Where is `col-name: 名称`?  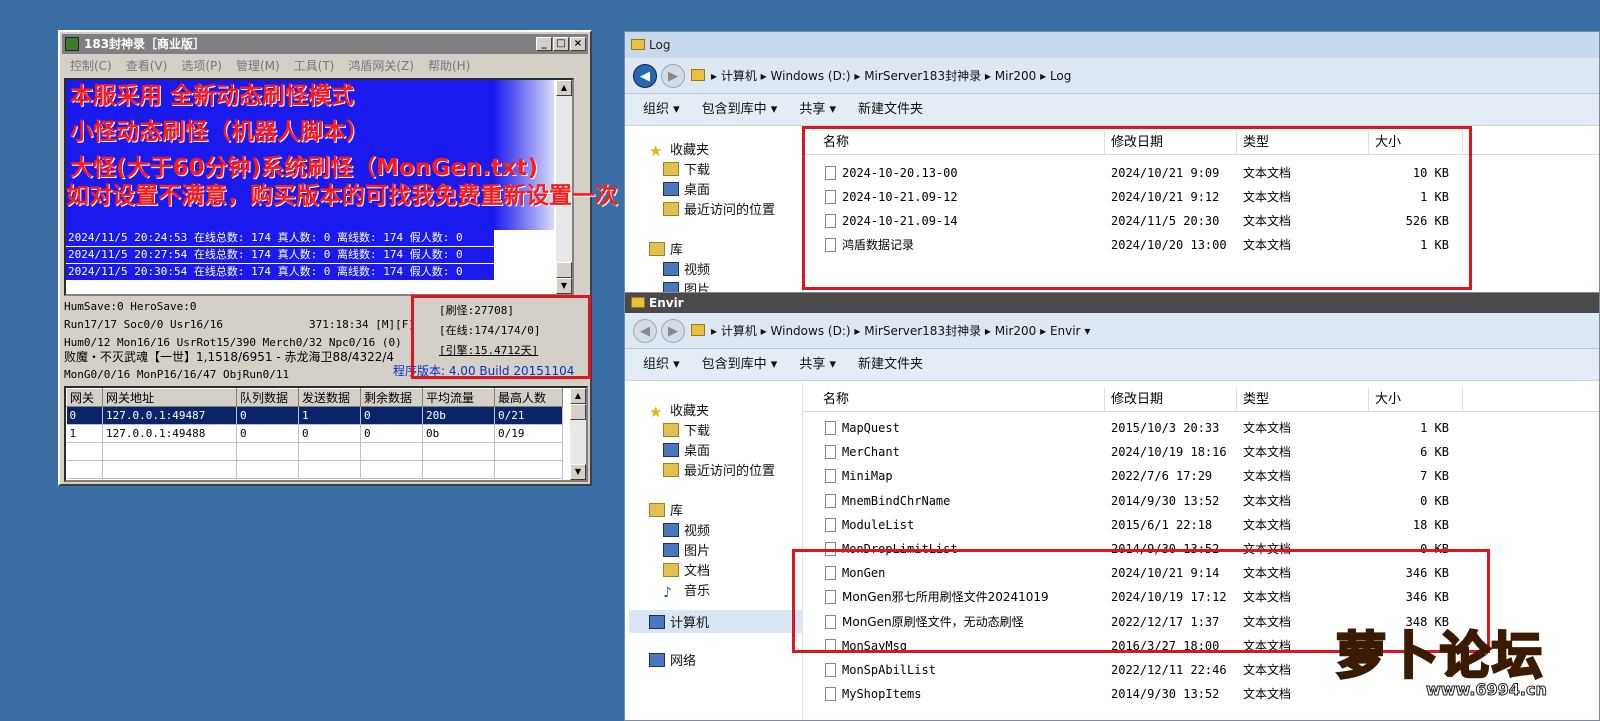
col-name: 名称 is located at coordinates (961, 400).